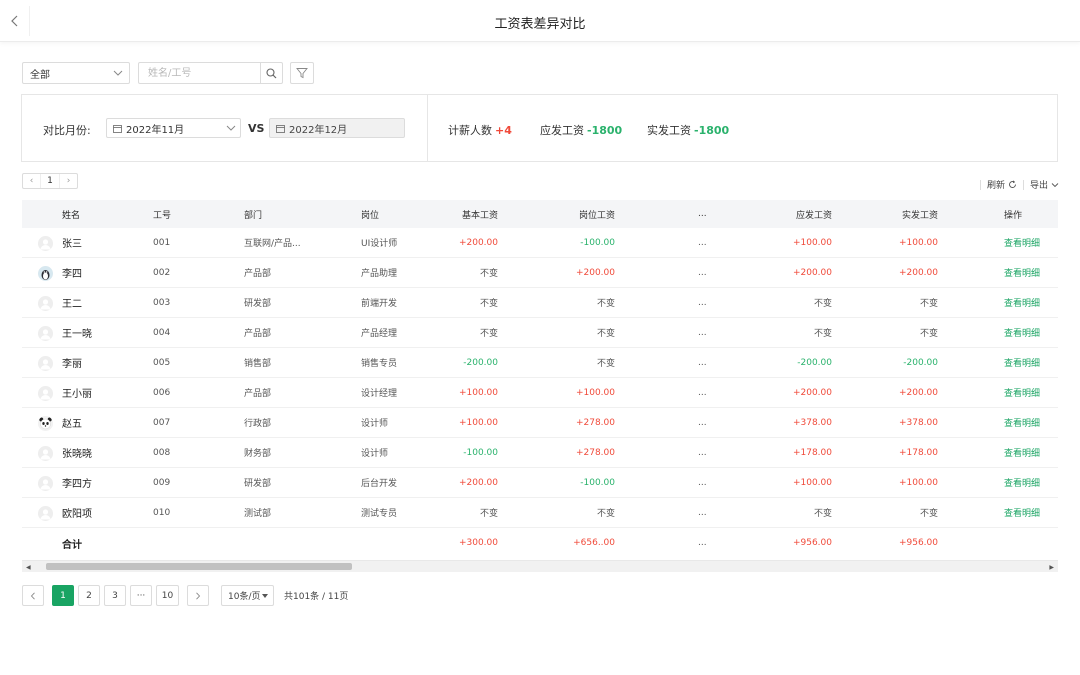  I want to click on total-real: +956.00, so click(918, 543).